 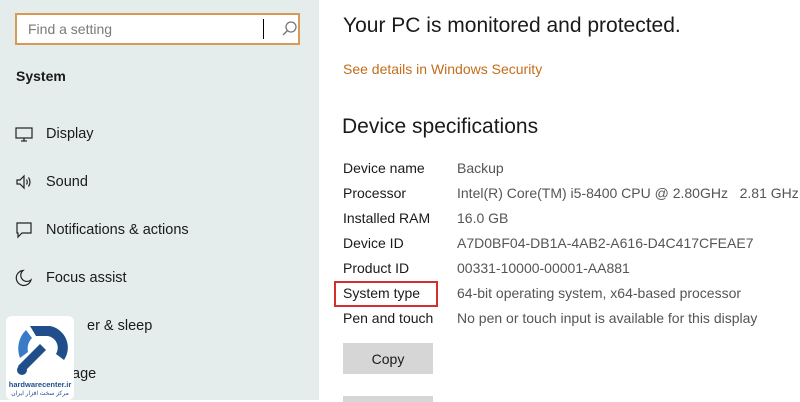 I want to click on spec-row-device-name: Device name Backup, so click(x=570, y=171).